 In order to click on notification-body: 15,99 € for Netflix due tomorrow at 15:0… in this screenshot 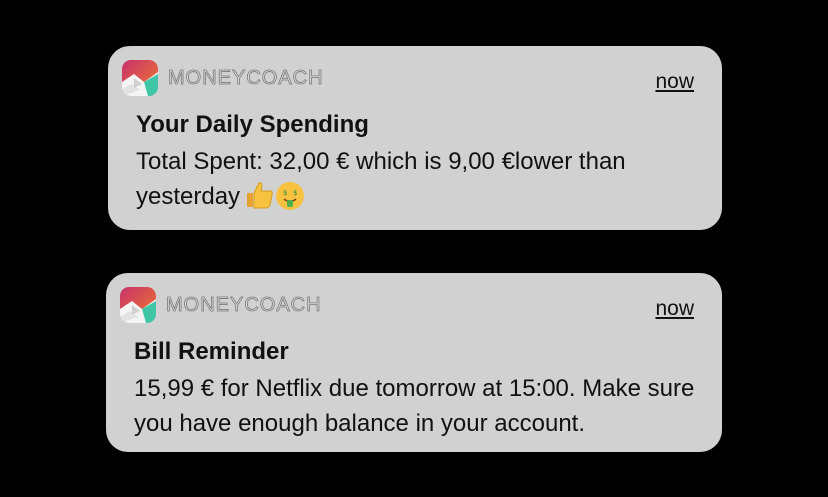, I will do `click(414, 406)`.